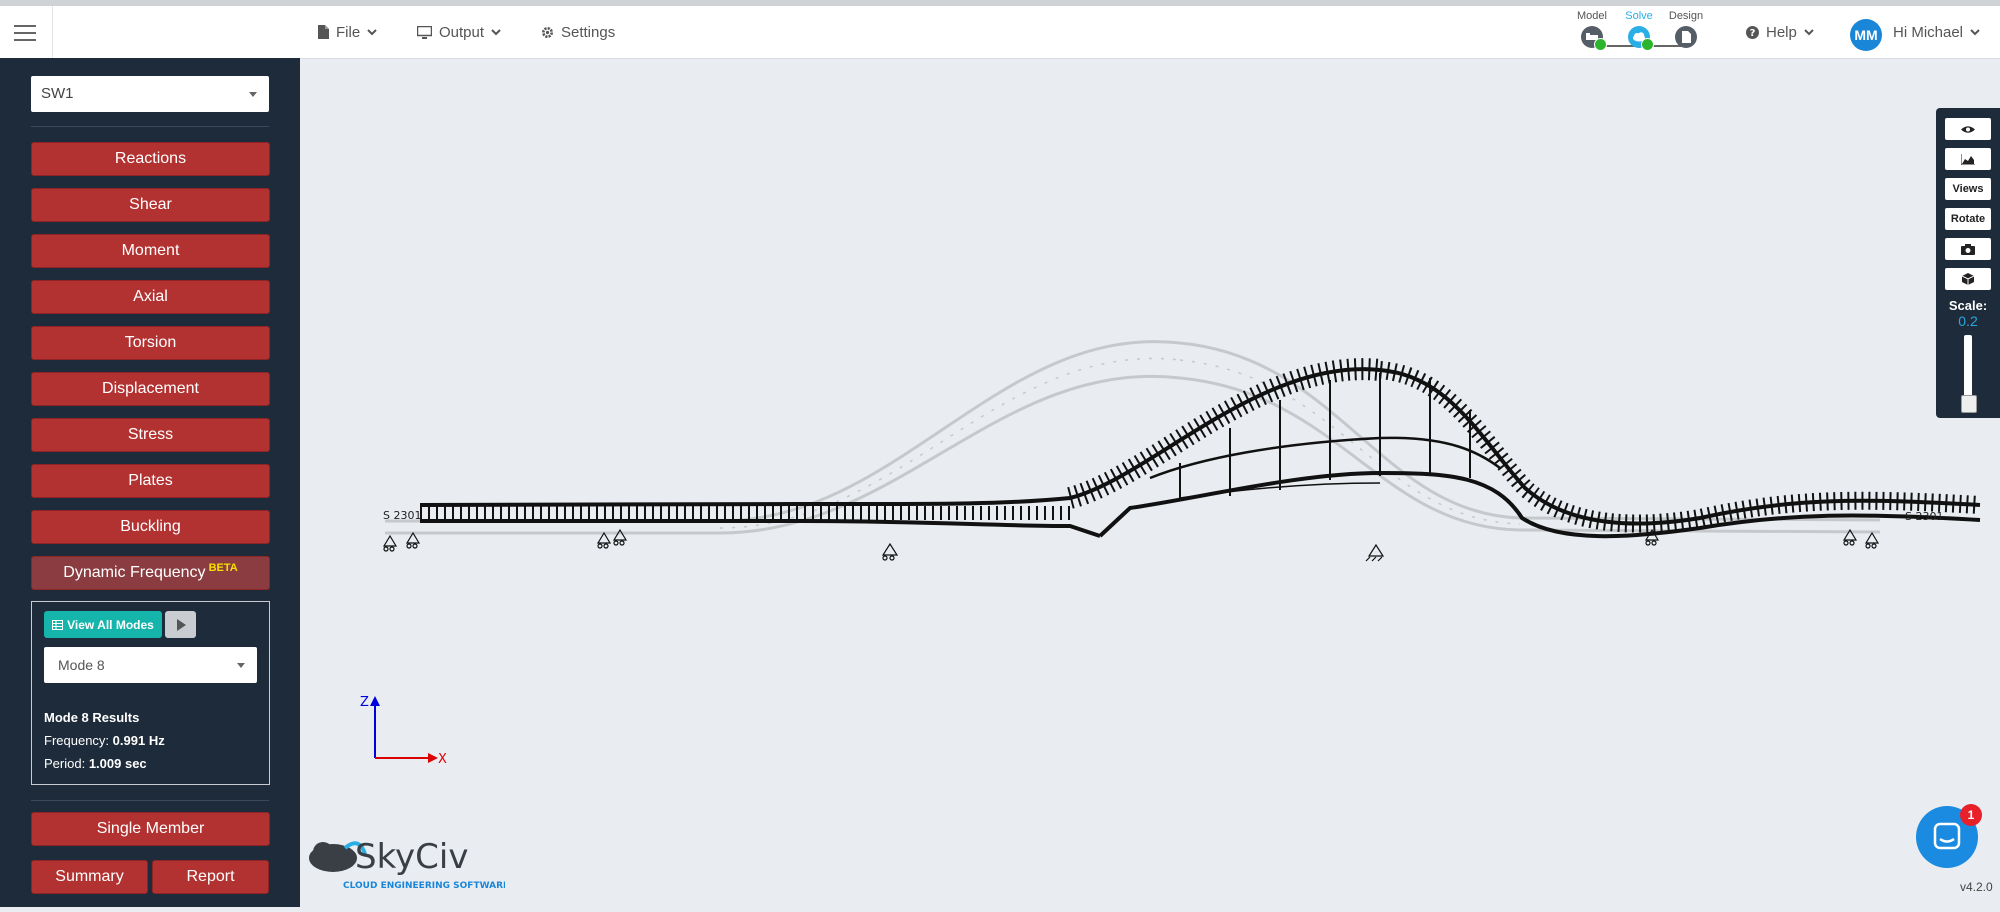  I want to click on view-toolbar: Views Rotate Scale: 0.2, so click(1968, 263).